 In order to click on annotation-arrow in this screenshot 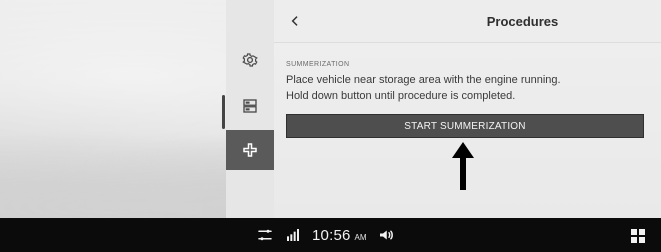, I will do `click(463, 166)`.